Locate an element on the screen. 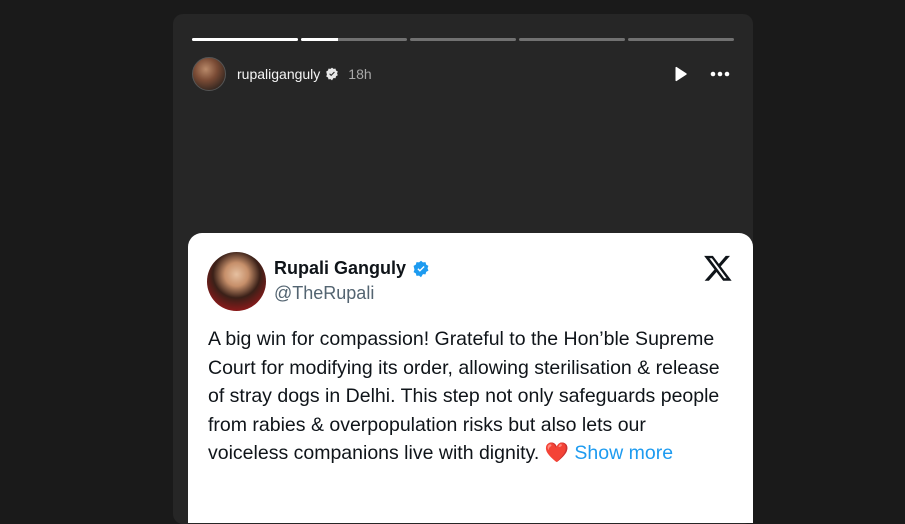 The image size is (905, 524). timestamp: 18h is located at coordinates (360, 74).